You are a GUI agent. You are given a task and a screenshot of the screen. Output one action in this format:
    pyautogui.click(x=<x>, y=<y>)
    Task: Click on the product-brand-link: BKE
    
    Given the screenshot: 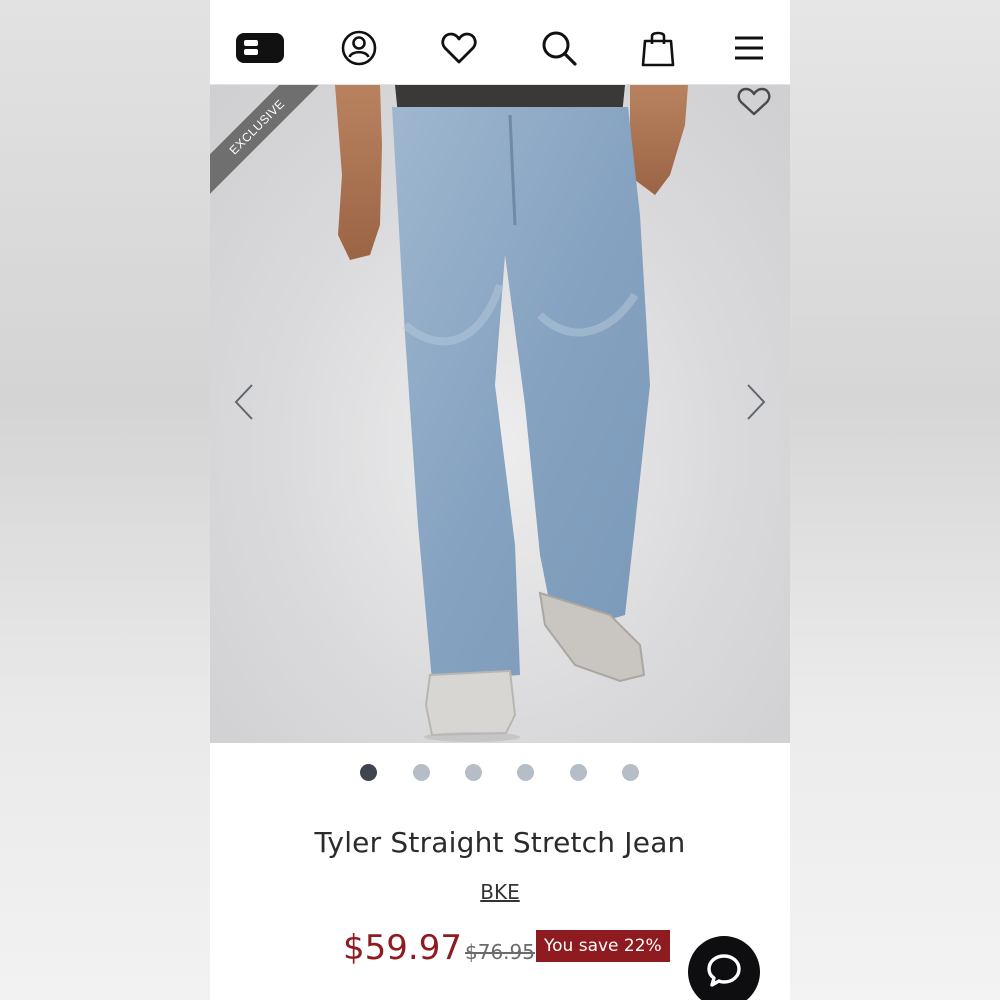 What is the action you would take?
    pyautogui.click(x=500, y=892)
    